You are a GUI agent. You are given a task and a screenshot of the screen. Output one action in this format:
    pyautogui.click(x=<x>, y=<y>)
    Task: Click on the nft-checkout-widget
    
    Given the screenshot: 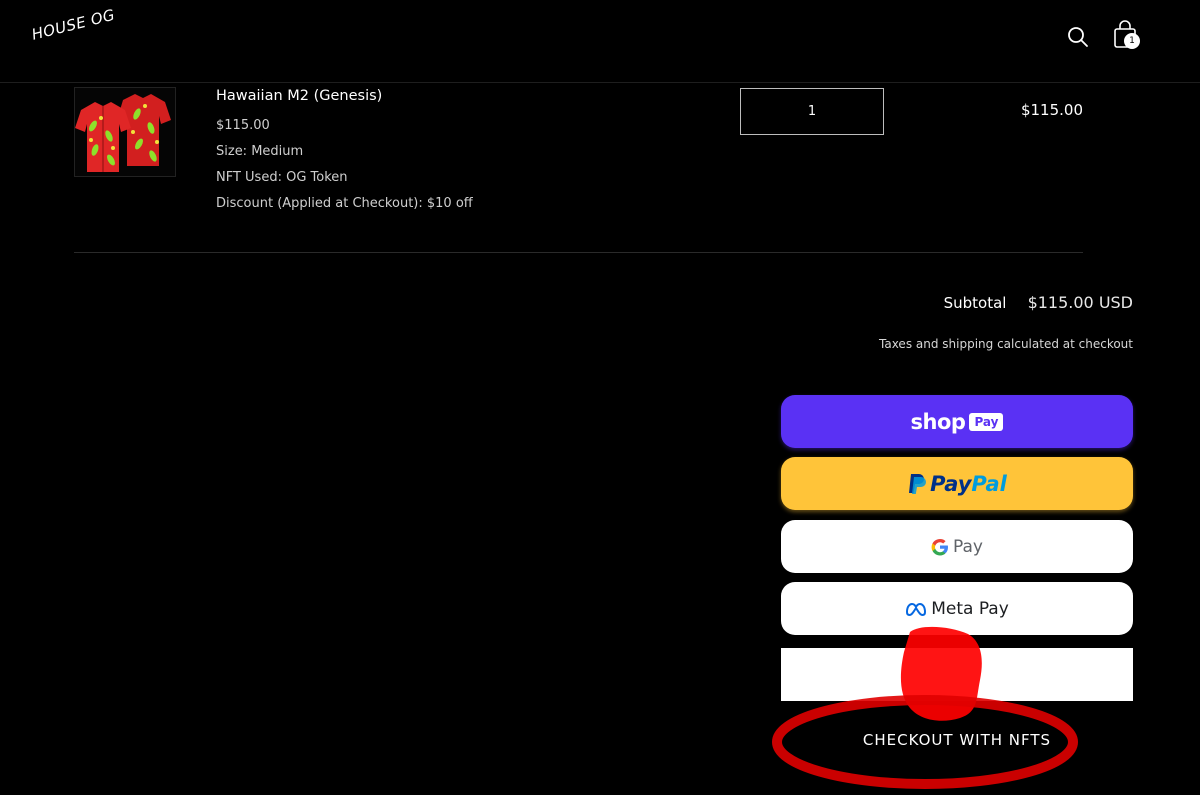 What is the action you would take?
    pyautogui.click(x=957, y=674)
    